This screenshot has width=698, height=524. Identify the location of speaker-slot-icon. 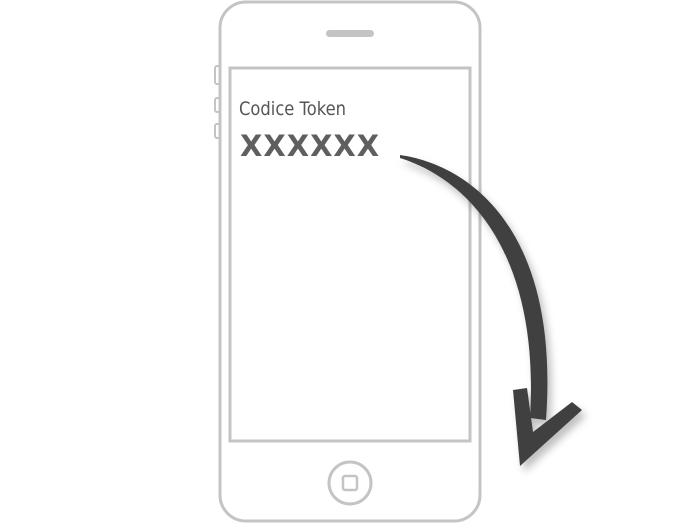
(350, 33).